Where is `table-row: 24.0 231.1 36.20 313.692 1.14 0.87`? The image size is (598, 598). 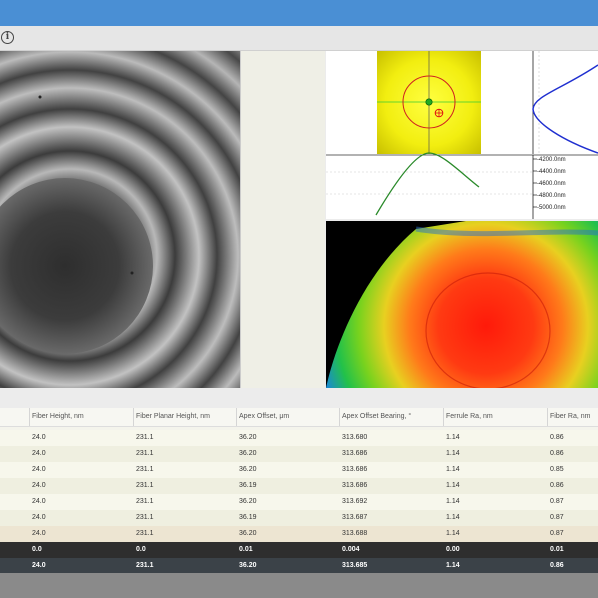 table-row: 24.0 231.1 36.20 313.692 1.14 0.87 is located at coordinates (299, 502).